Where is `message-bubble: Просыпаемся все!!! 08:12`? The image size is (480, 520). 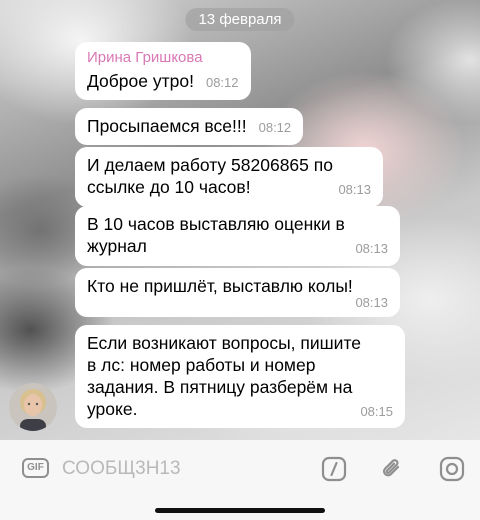
message-bubble: Просыпаемся все!!! 08:12 is located at coordinates (189, 126).